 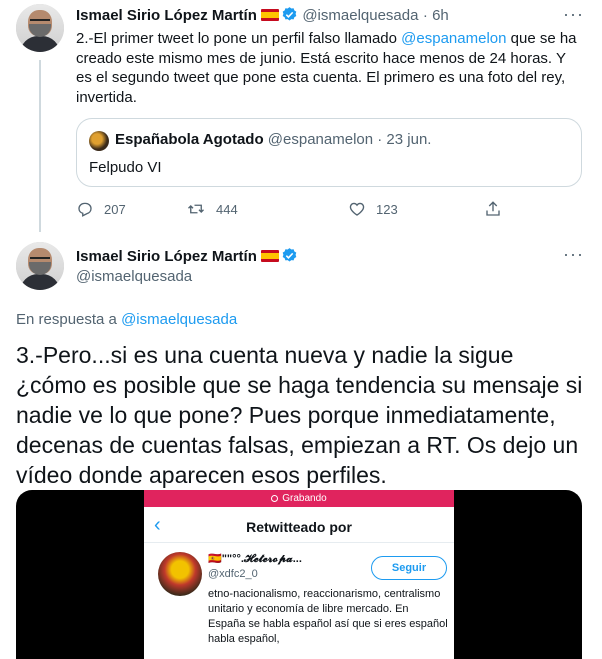 I want to click on reply-count: 207, so click(x=115, y=209).